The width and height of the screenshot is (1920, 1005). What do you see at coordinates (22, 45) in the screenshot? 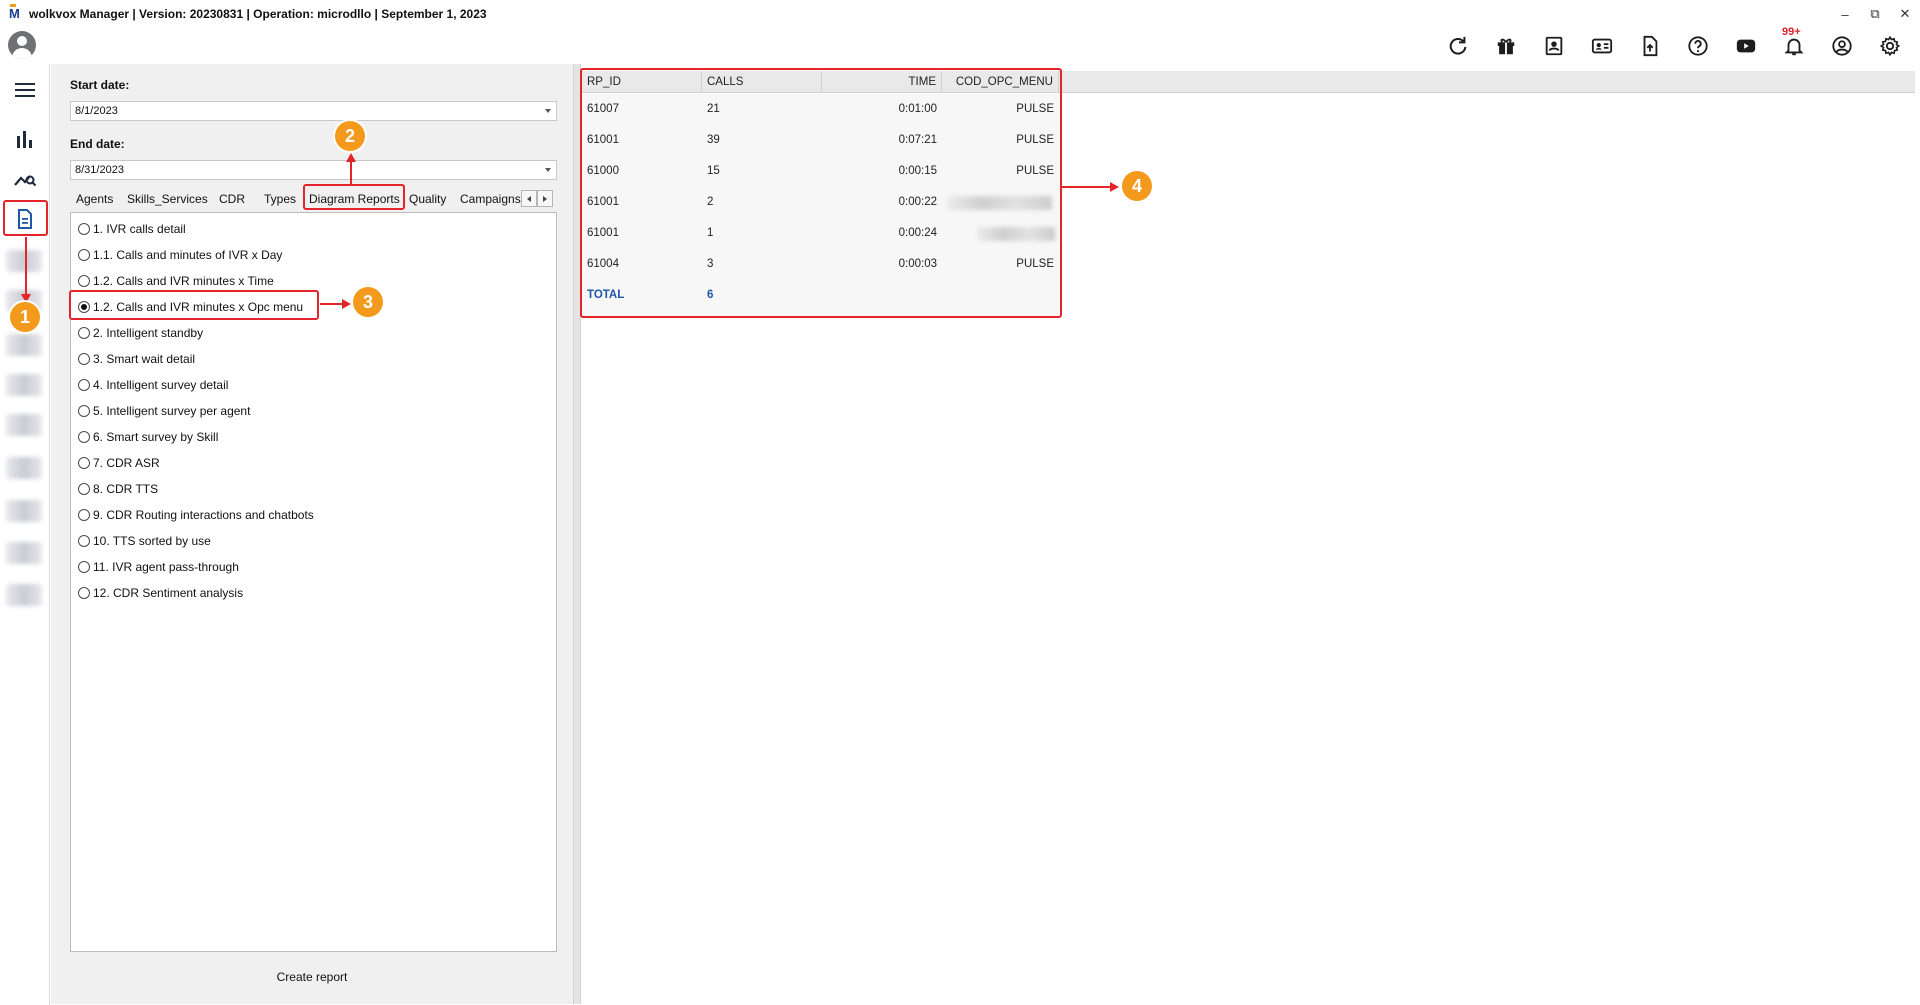
I see `user-avatar-icon` at bounding box center [22, 45].